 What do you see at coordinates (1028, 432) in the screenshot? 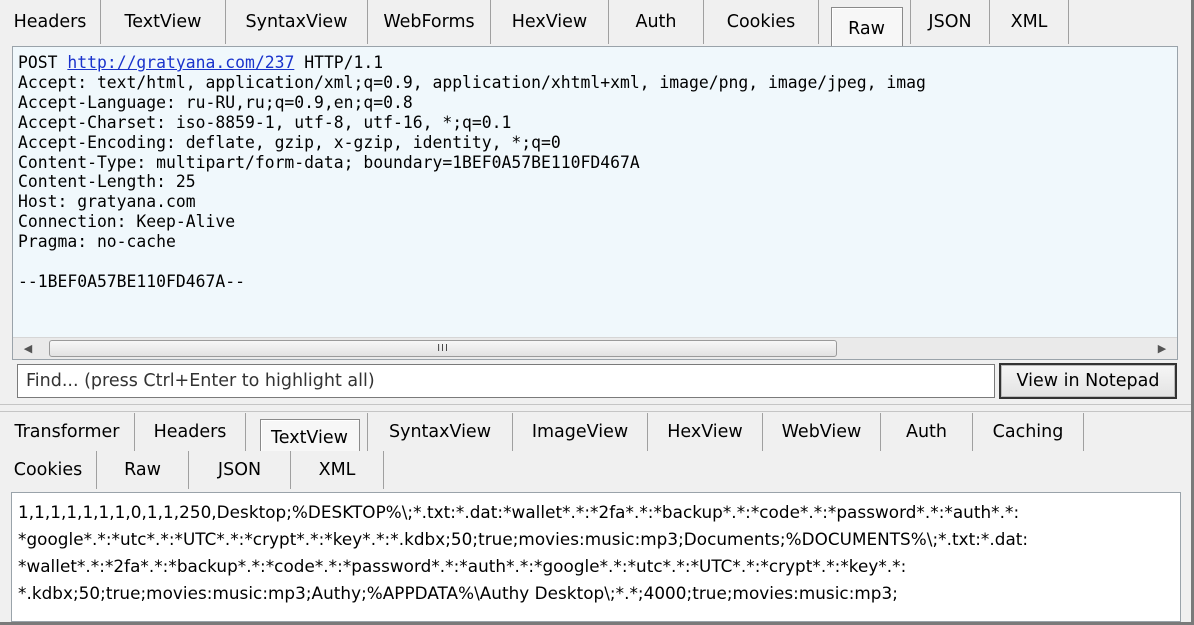
I see `tab-response-caching: Caching` at bounding box center [1028, 432].